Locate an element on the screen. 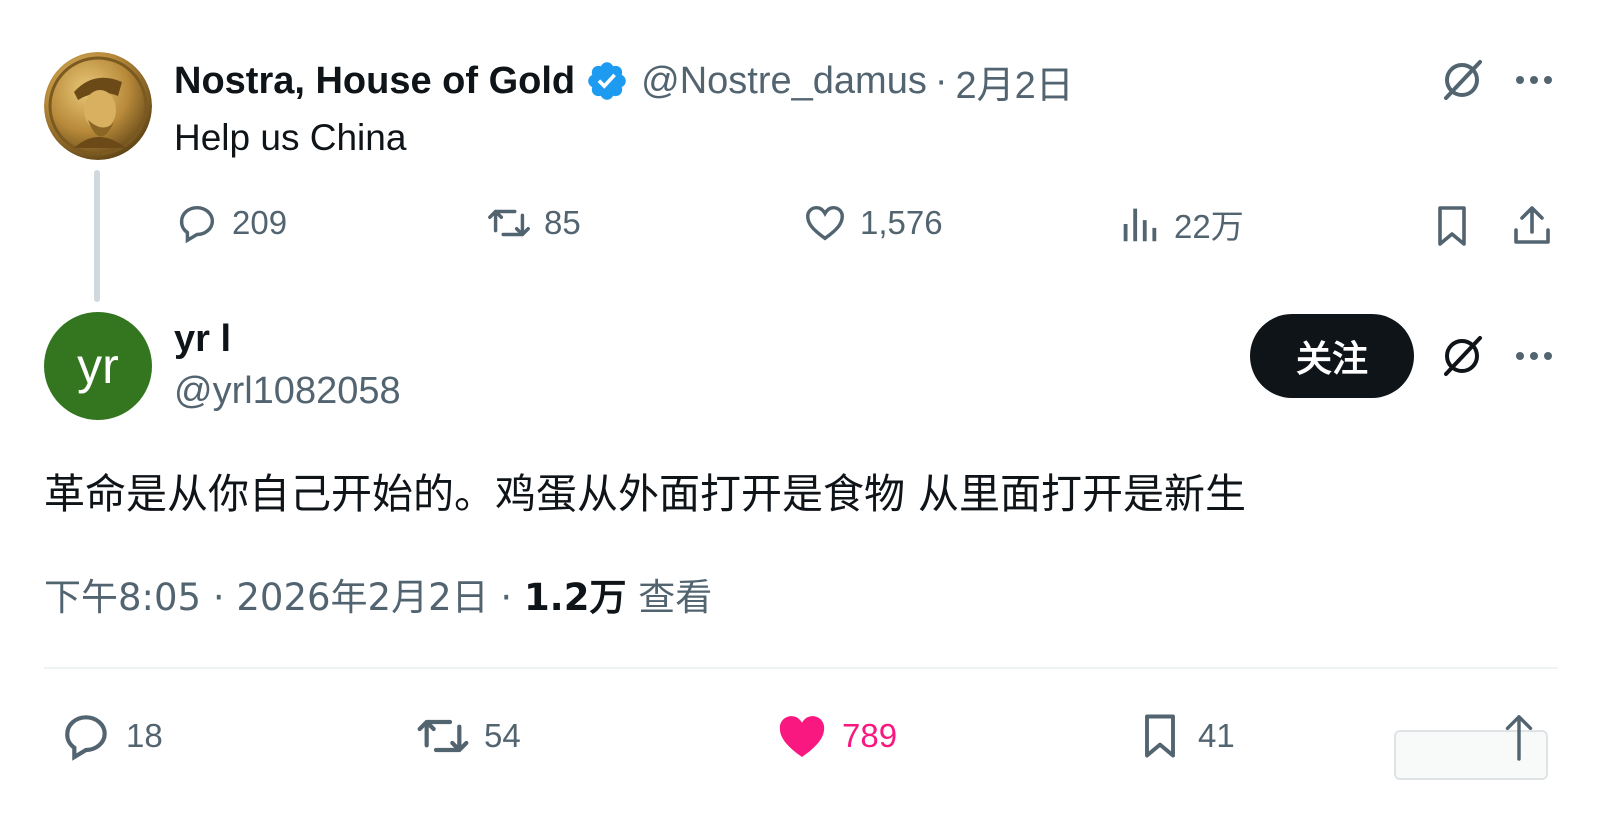  reply-like-action: 789 is located at coordinates (835, 736).